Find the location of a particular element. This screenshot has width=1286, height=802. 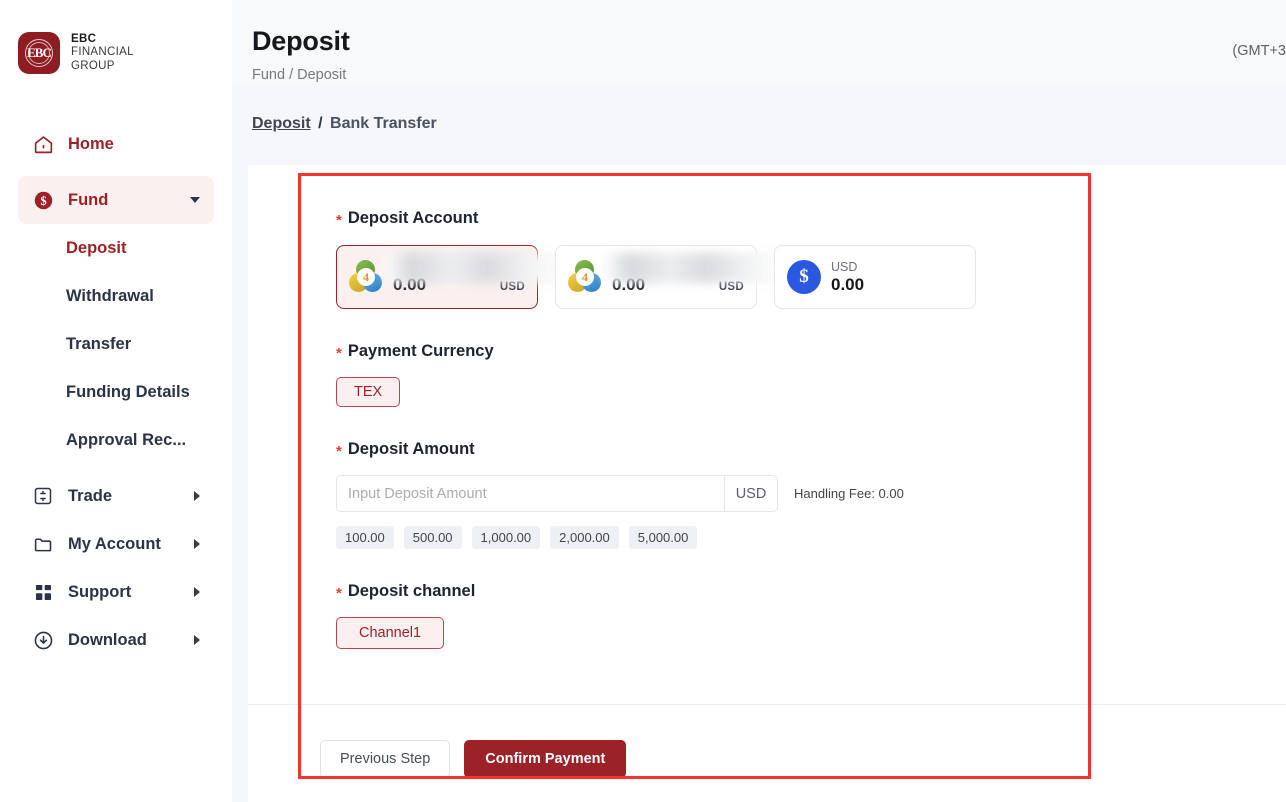

deposit-amount-input is located at coordinates (530, 493).